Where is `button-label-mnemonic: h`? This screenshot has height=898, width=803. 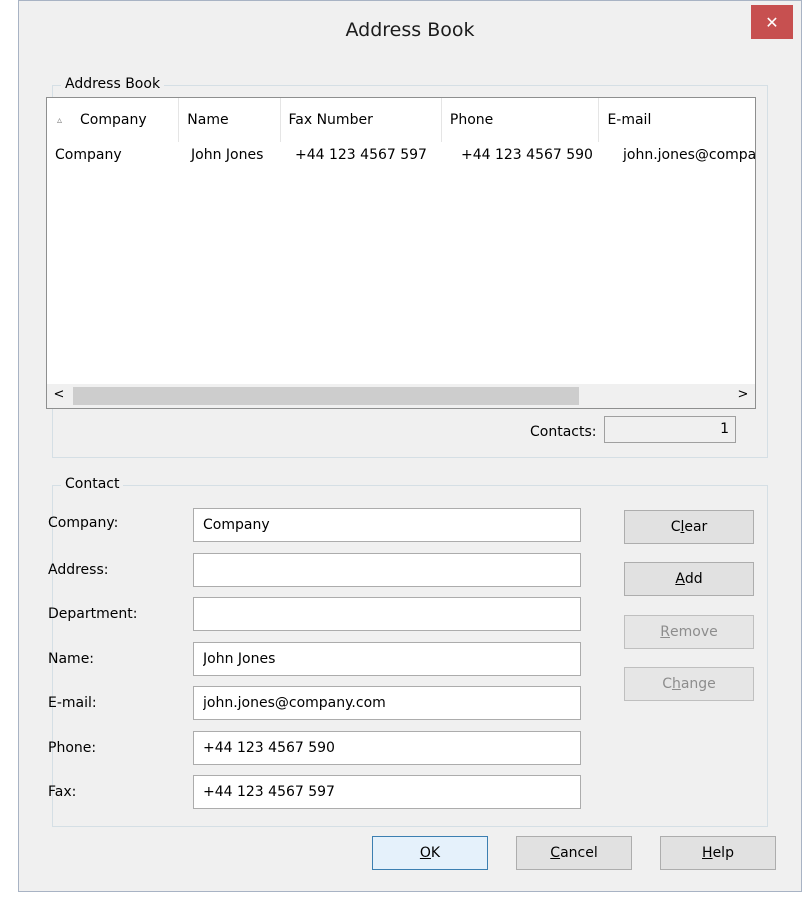 button-label-mnemonic: h is located at coordinates (676, 684).